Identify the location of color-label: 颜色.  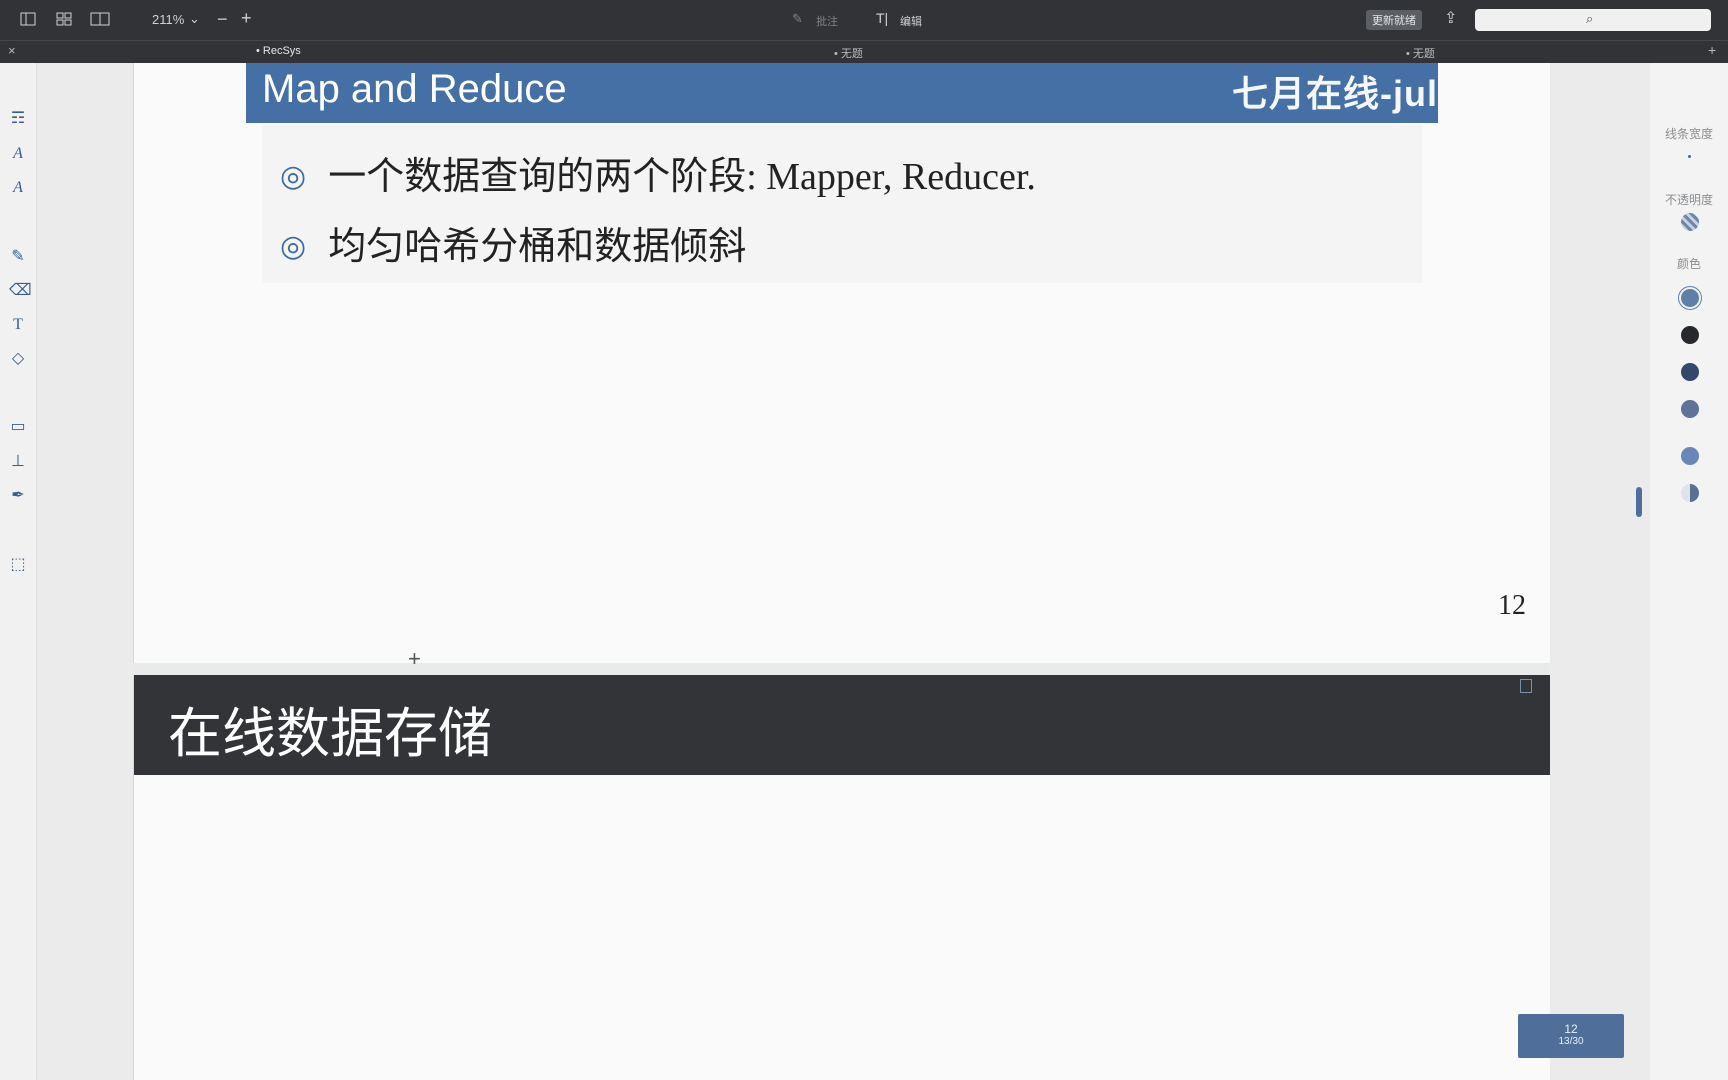
(1688, 264).